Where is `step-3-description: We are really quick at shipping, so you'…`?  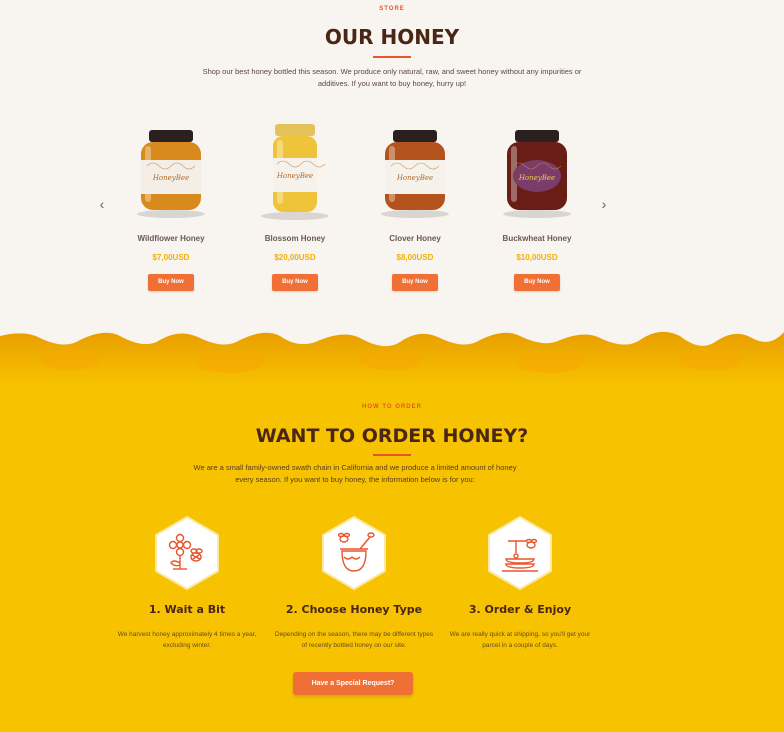
step-3-description: We are really quick at shipping, so you'… is located at coordinates (520, 640).